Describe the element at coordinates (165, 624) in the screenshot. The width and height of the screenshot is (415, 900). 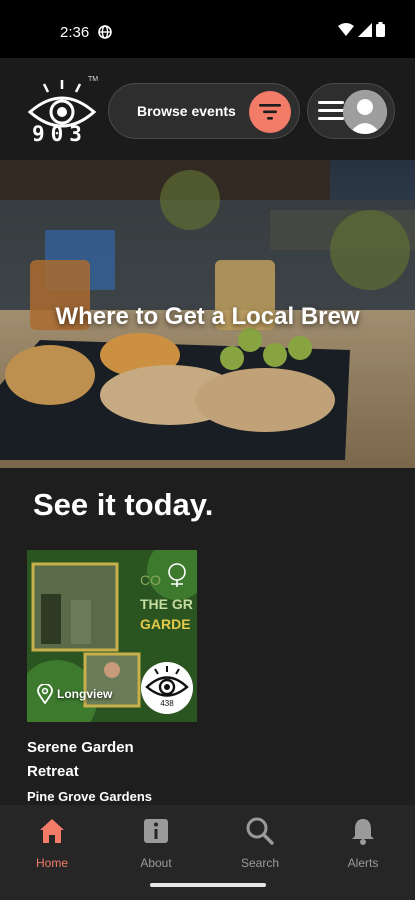
I see `card-image-text-3: GARDE` at that location.